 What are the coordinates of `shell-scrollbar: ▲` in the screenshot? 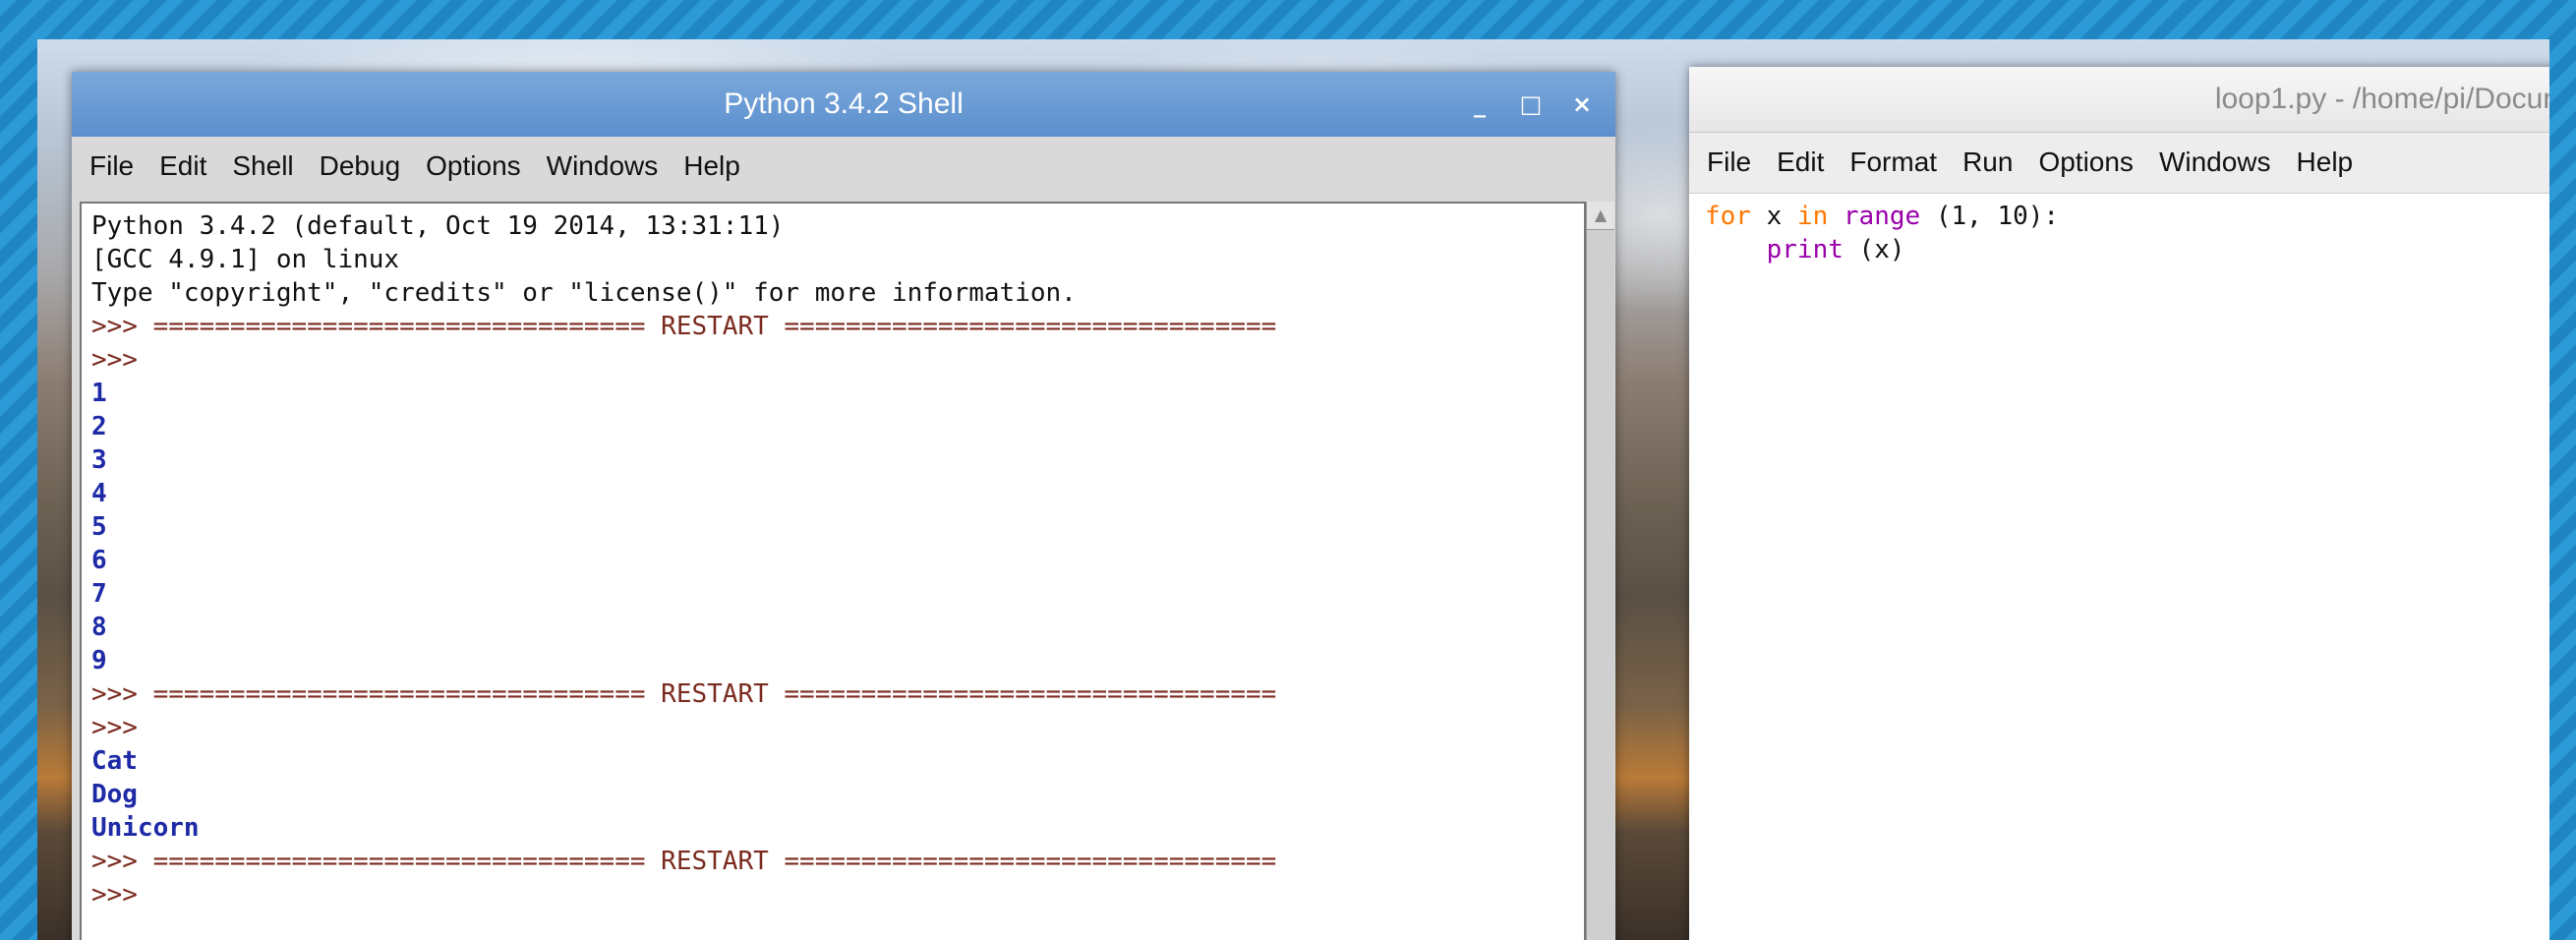 It's located at (1600, 571).